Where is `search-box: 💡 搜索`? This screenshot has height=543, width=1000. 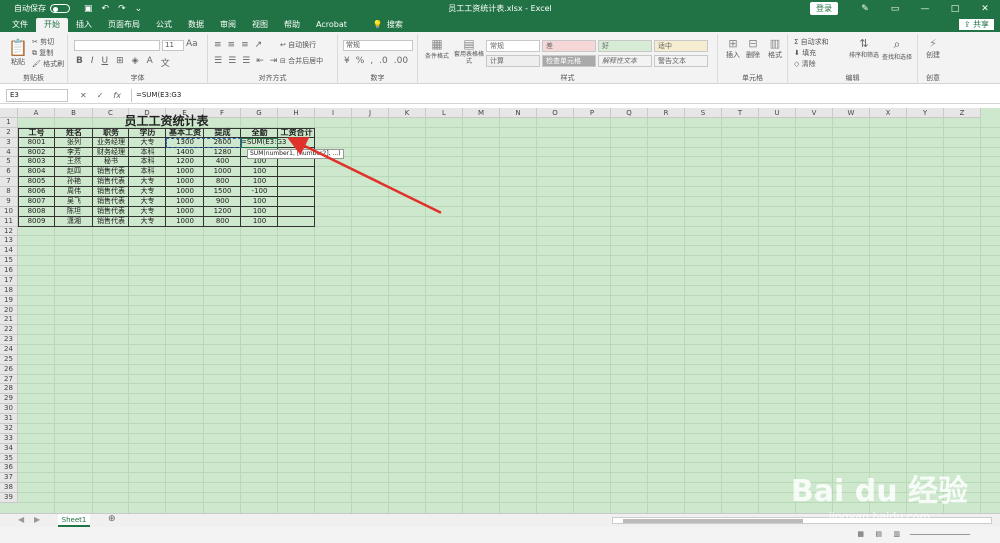
search-box: 💡 搜索 is located at coordinates (388, 25).